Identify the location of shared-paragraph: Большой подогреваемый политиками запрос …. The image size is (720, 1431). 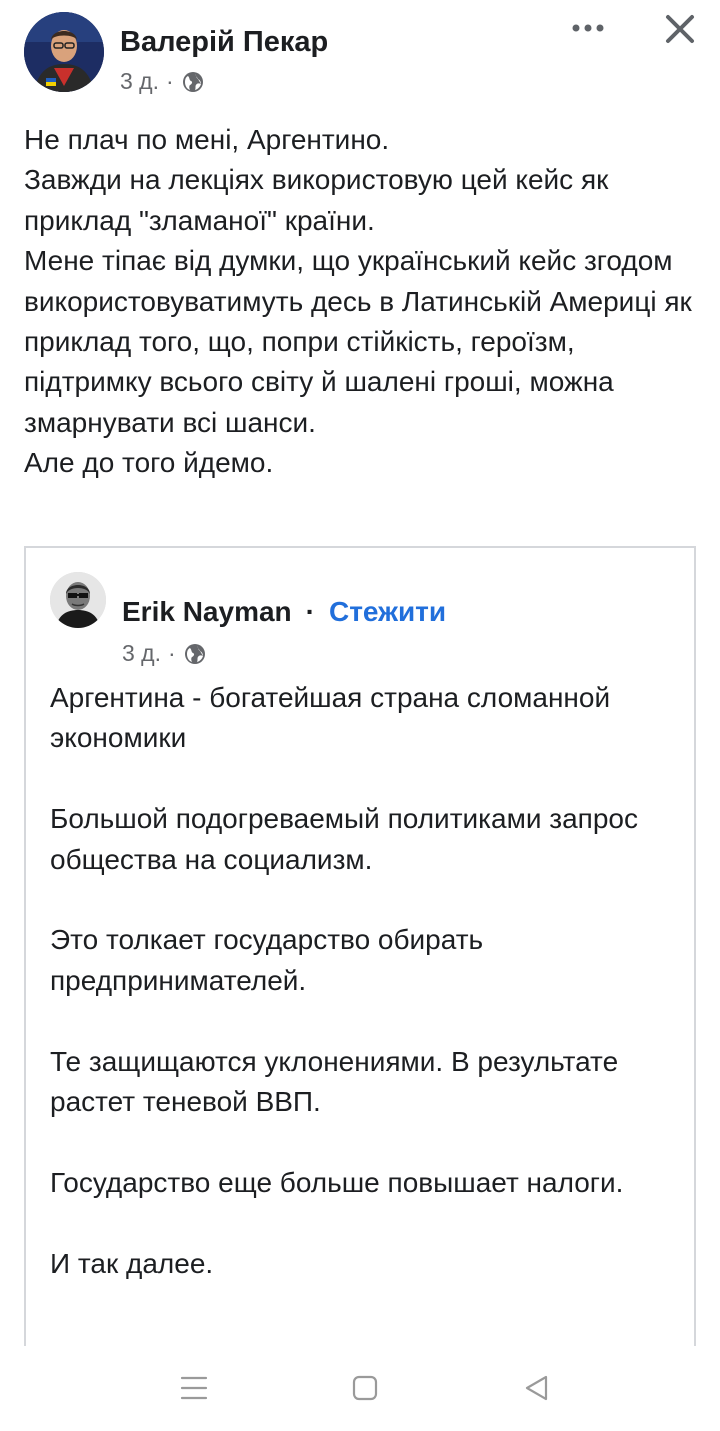
(344, 839).